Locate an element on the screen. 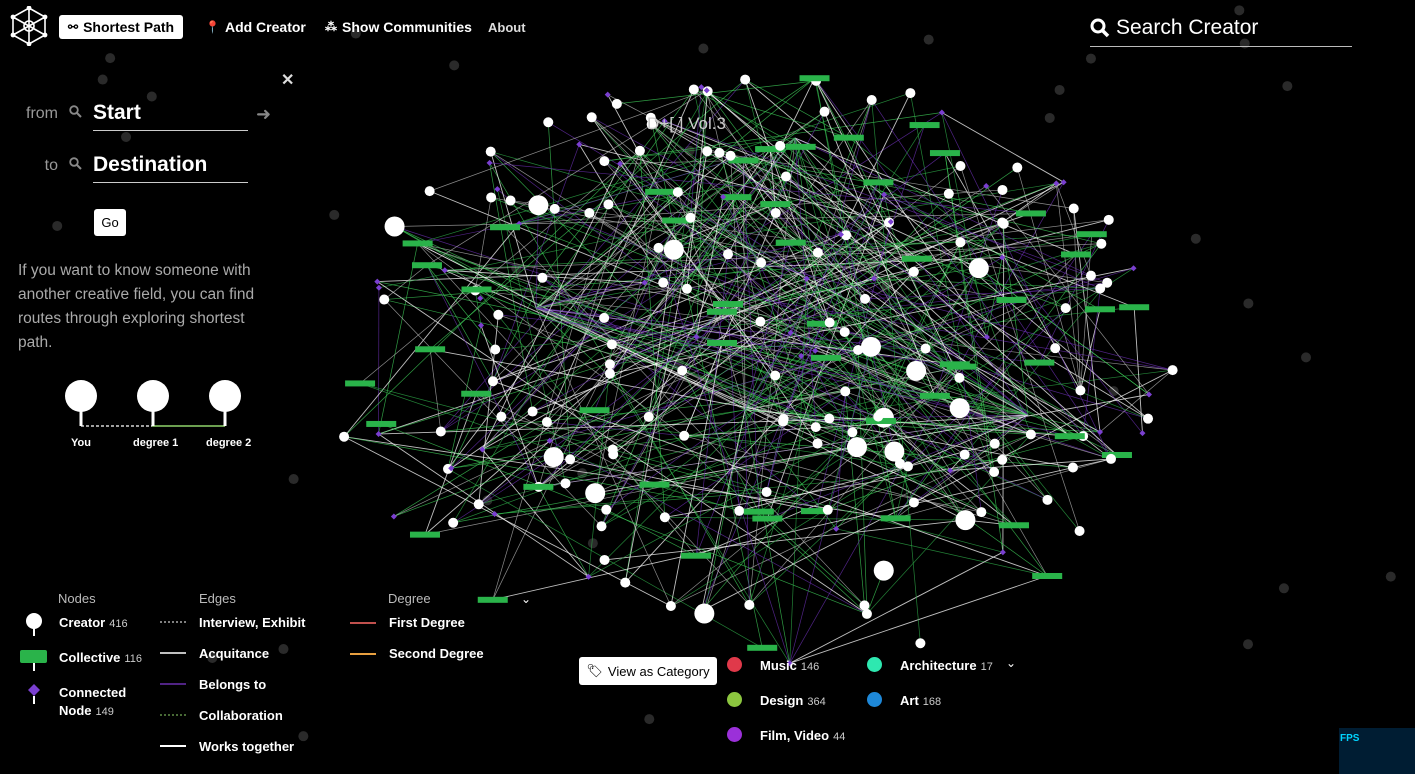 The height and width of the screenshot is (774, 1415). legend-first-degree: First Degree is located at coordinates (427, 622).